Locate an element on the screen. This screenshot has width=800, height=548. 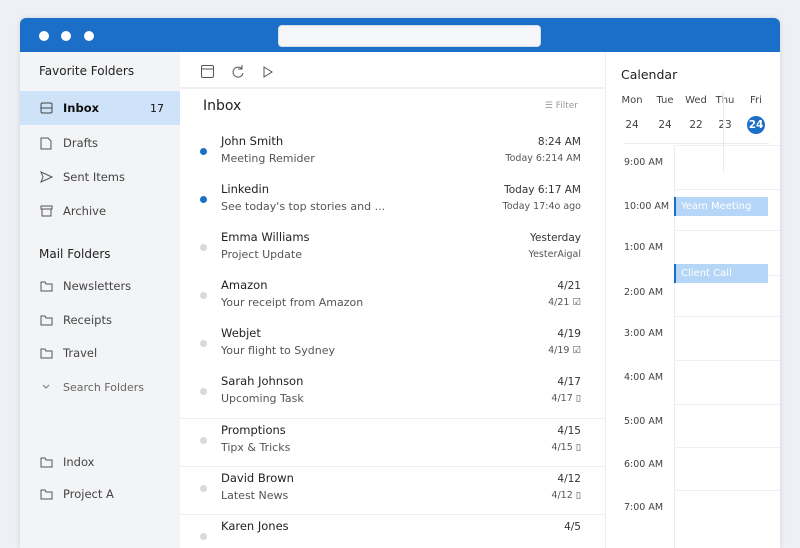
draft-icon is located at coordinates (46, 143).